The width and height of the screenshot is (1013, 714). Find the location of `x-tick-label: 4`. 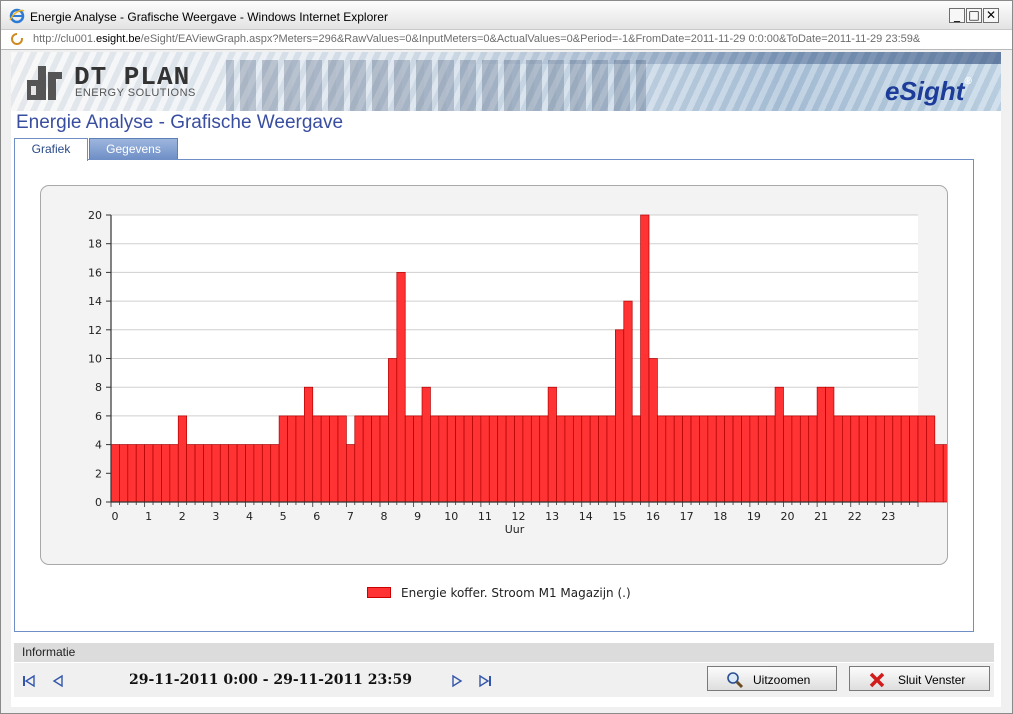

x-tick-label: 4 is located at coordinates (249, 516).